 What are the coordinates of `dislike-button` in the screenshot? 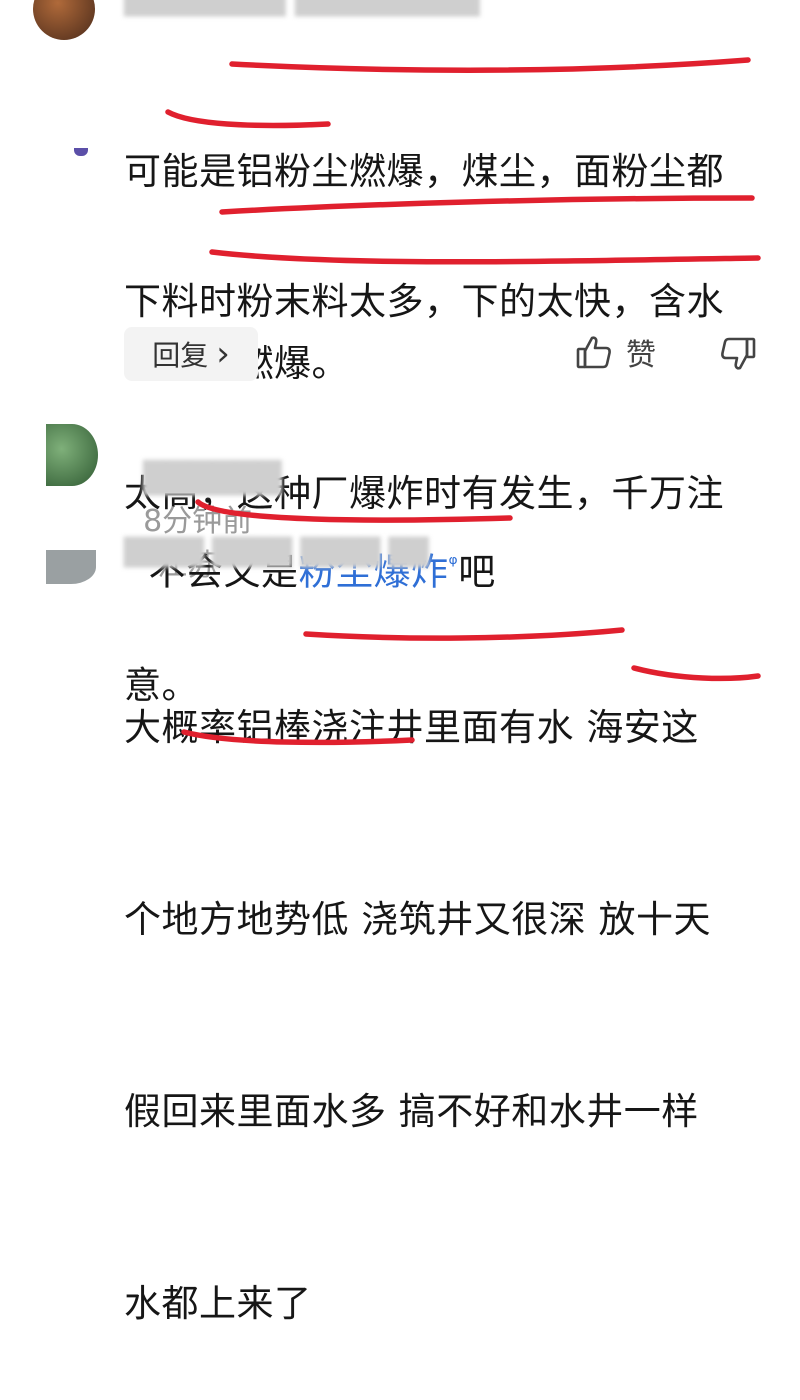 It's located at (738, 354).